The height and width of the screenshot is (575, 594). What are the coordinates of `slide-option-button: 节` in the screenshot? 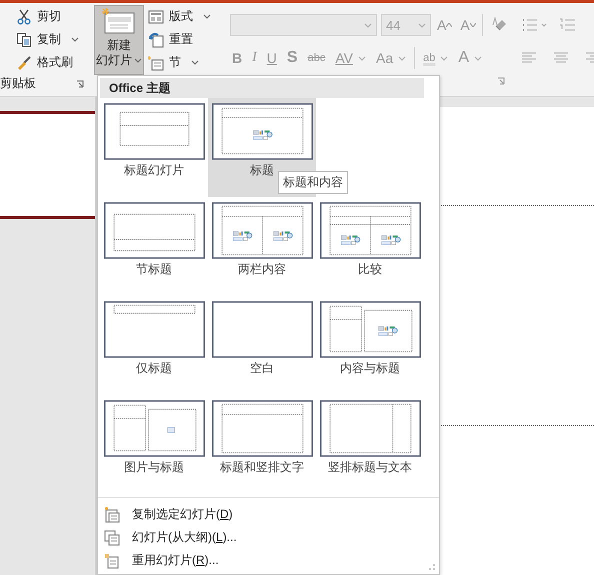 It's located at (179, 62).